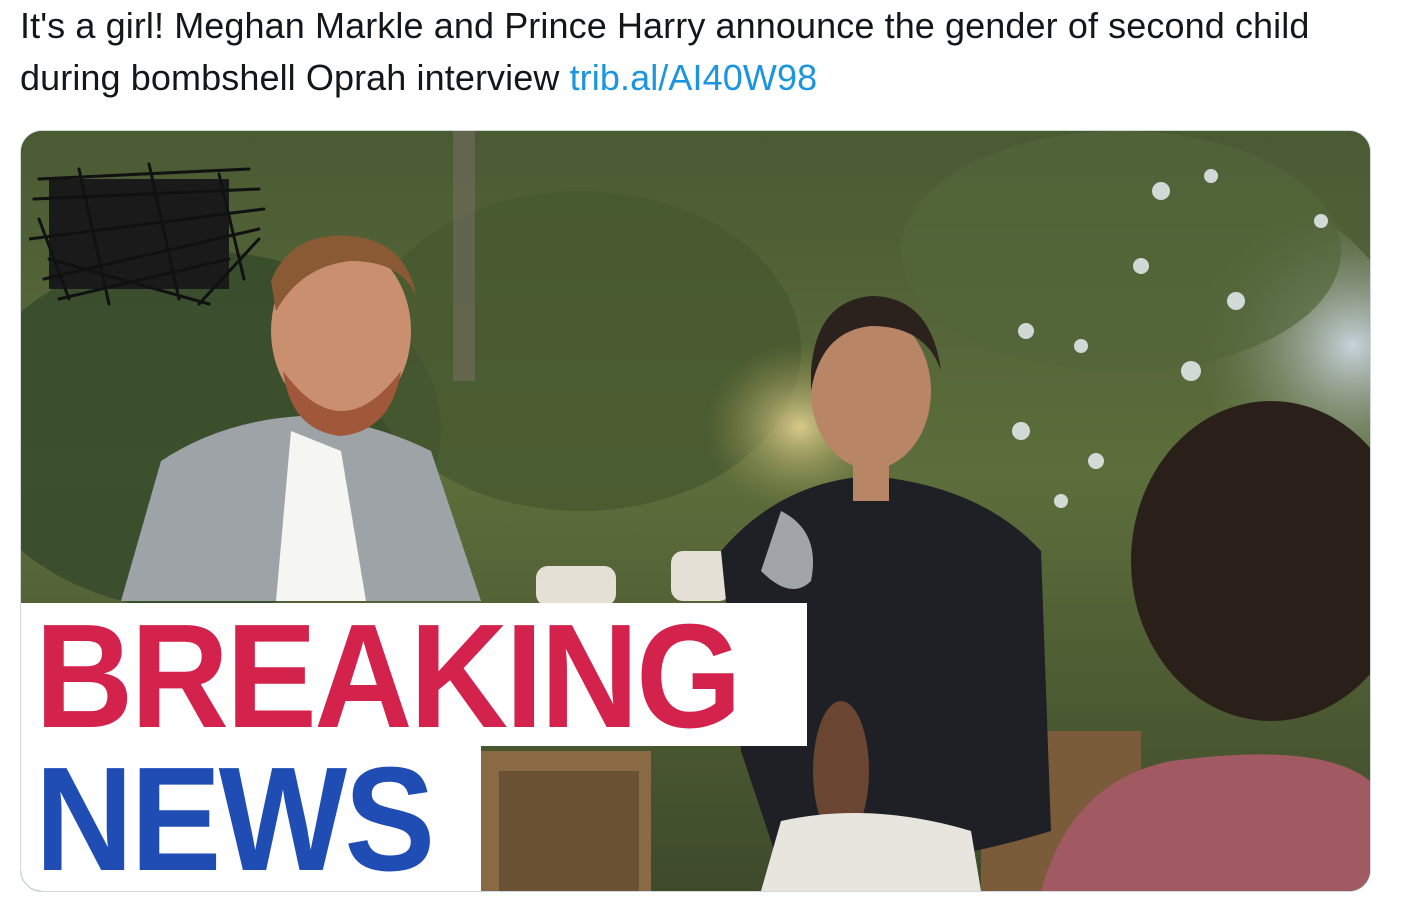 The width and height of the screenshot is (1401, 904). I want to click on breaking-banner: BREAKING, so click(414, 677).